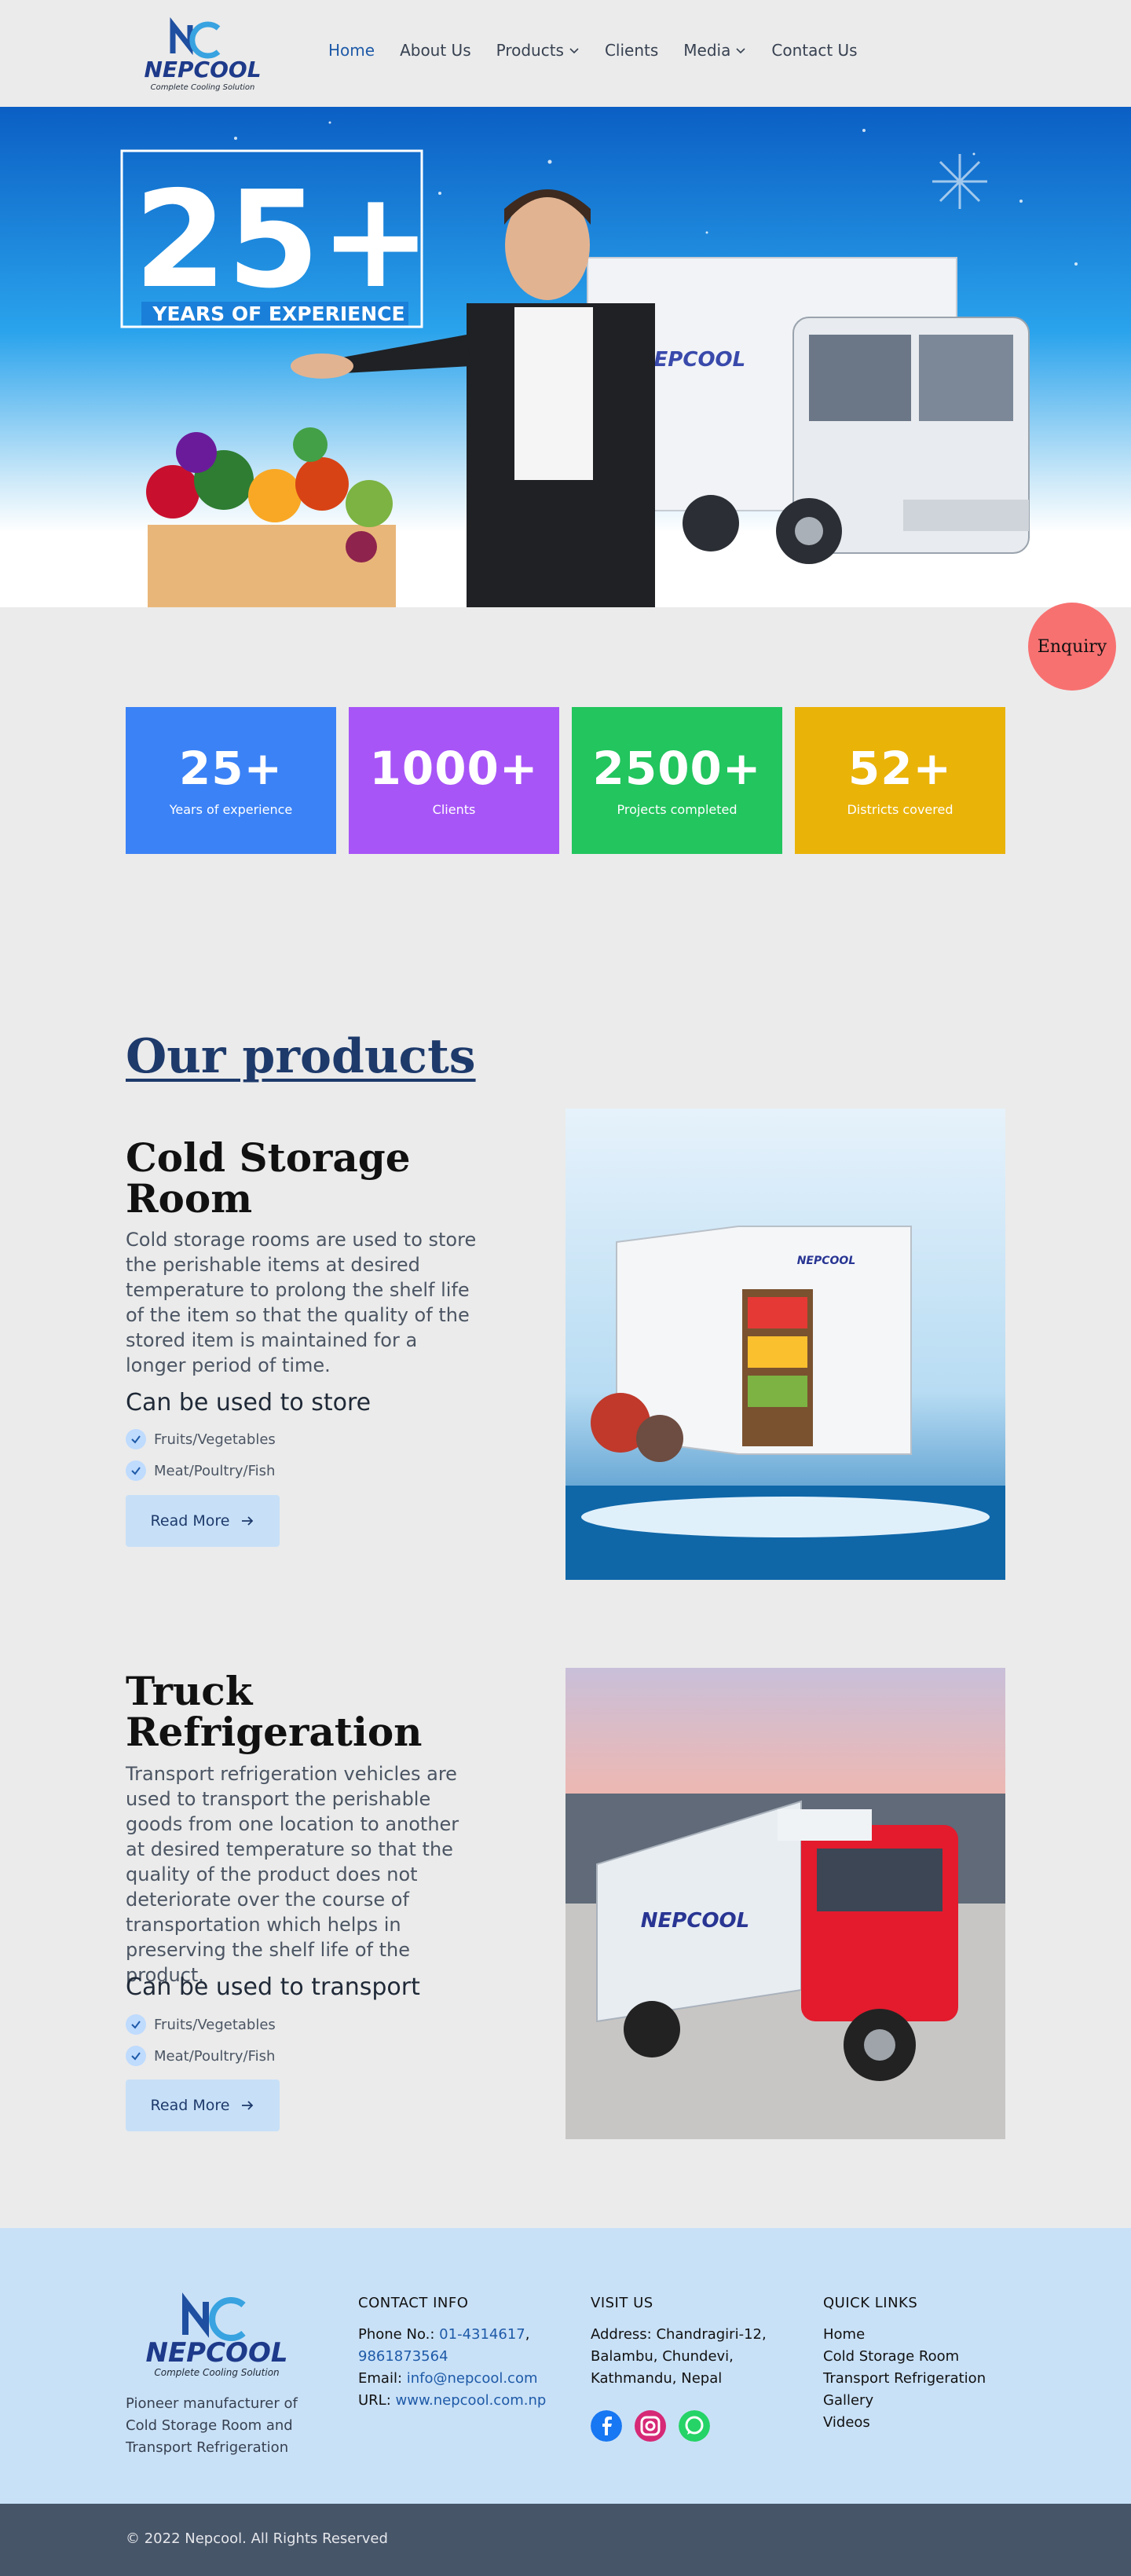 This screenshot has height=2576, width=1131. Describe the element at coordinates (274, 1711) in the screenshot. I see `product-title-truck-refrigeration: Truck Refrigeration` at that location.